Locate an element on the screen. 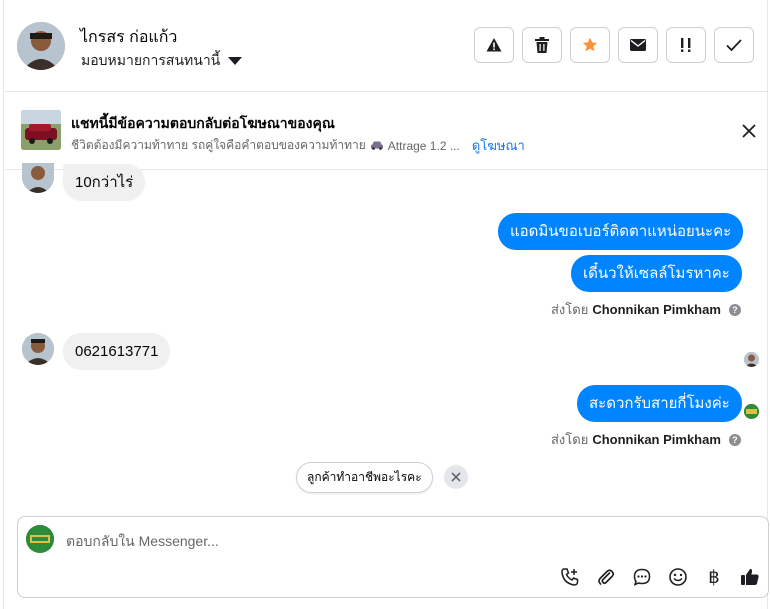  smiley-icon is located at coordinates (678, 577).